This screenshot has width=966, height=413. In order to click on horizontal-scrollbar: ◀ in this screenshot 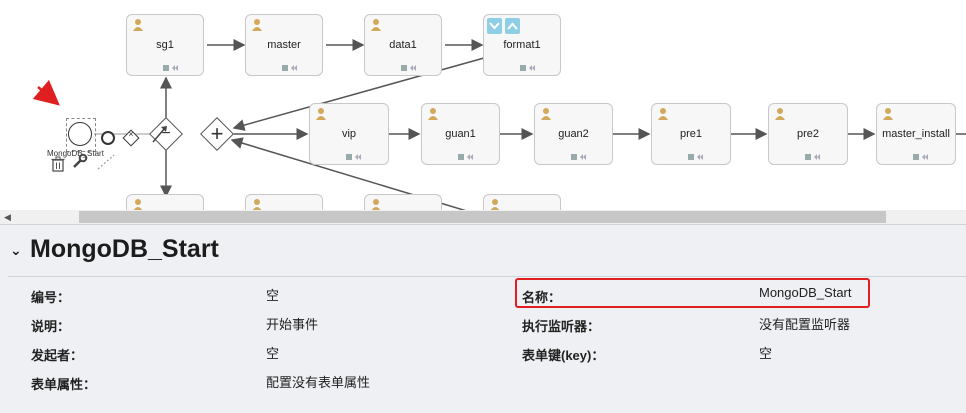, I will do `click(483, 217)`.